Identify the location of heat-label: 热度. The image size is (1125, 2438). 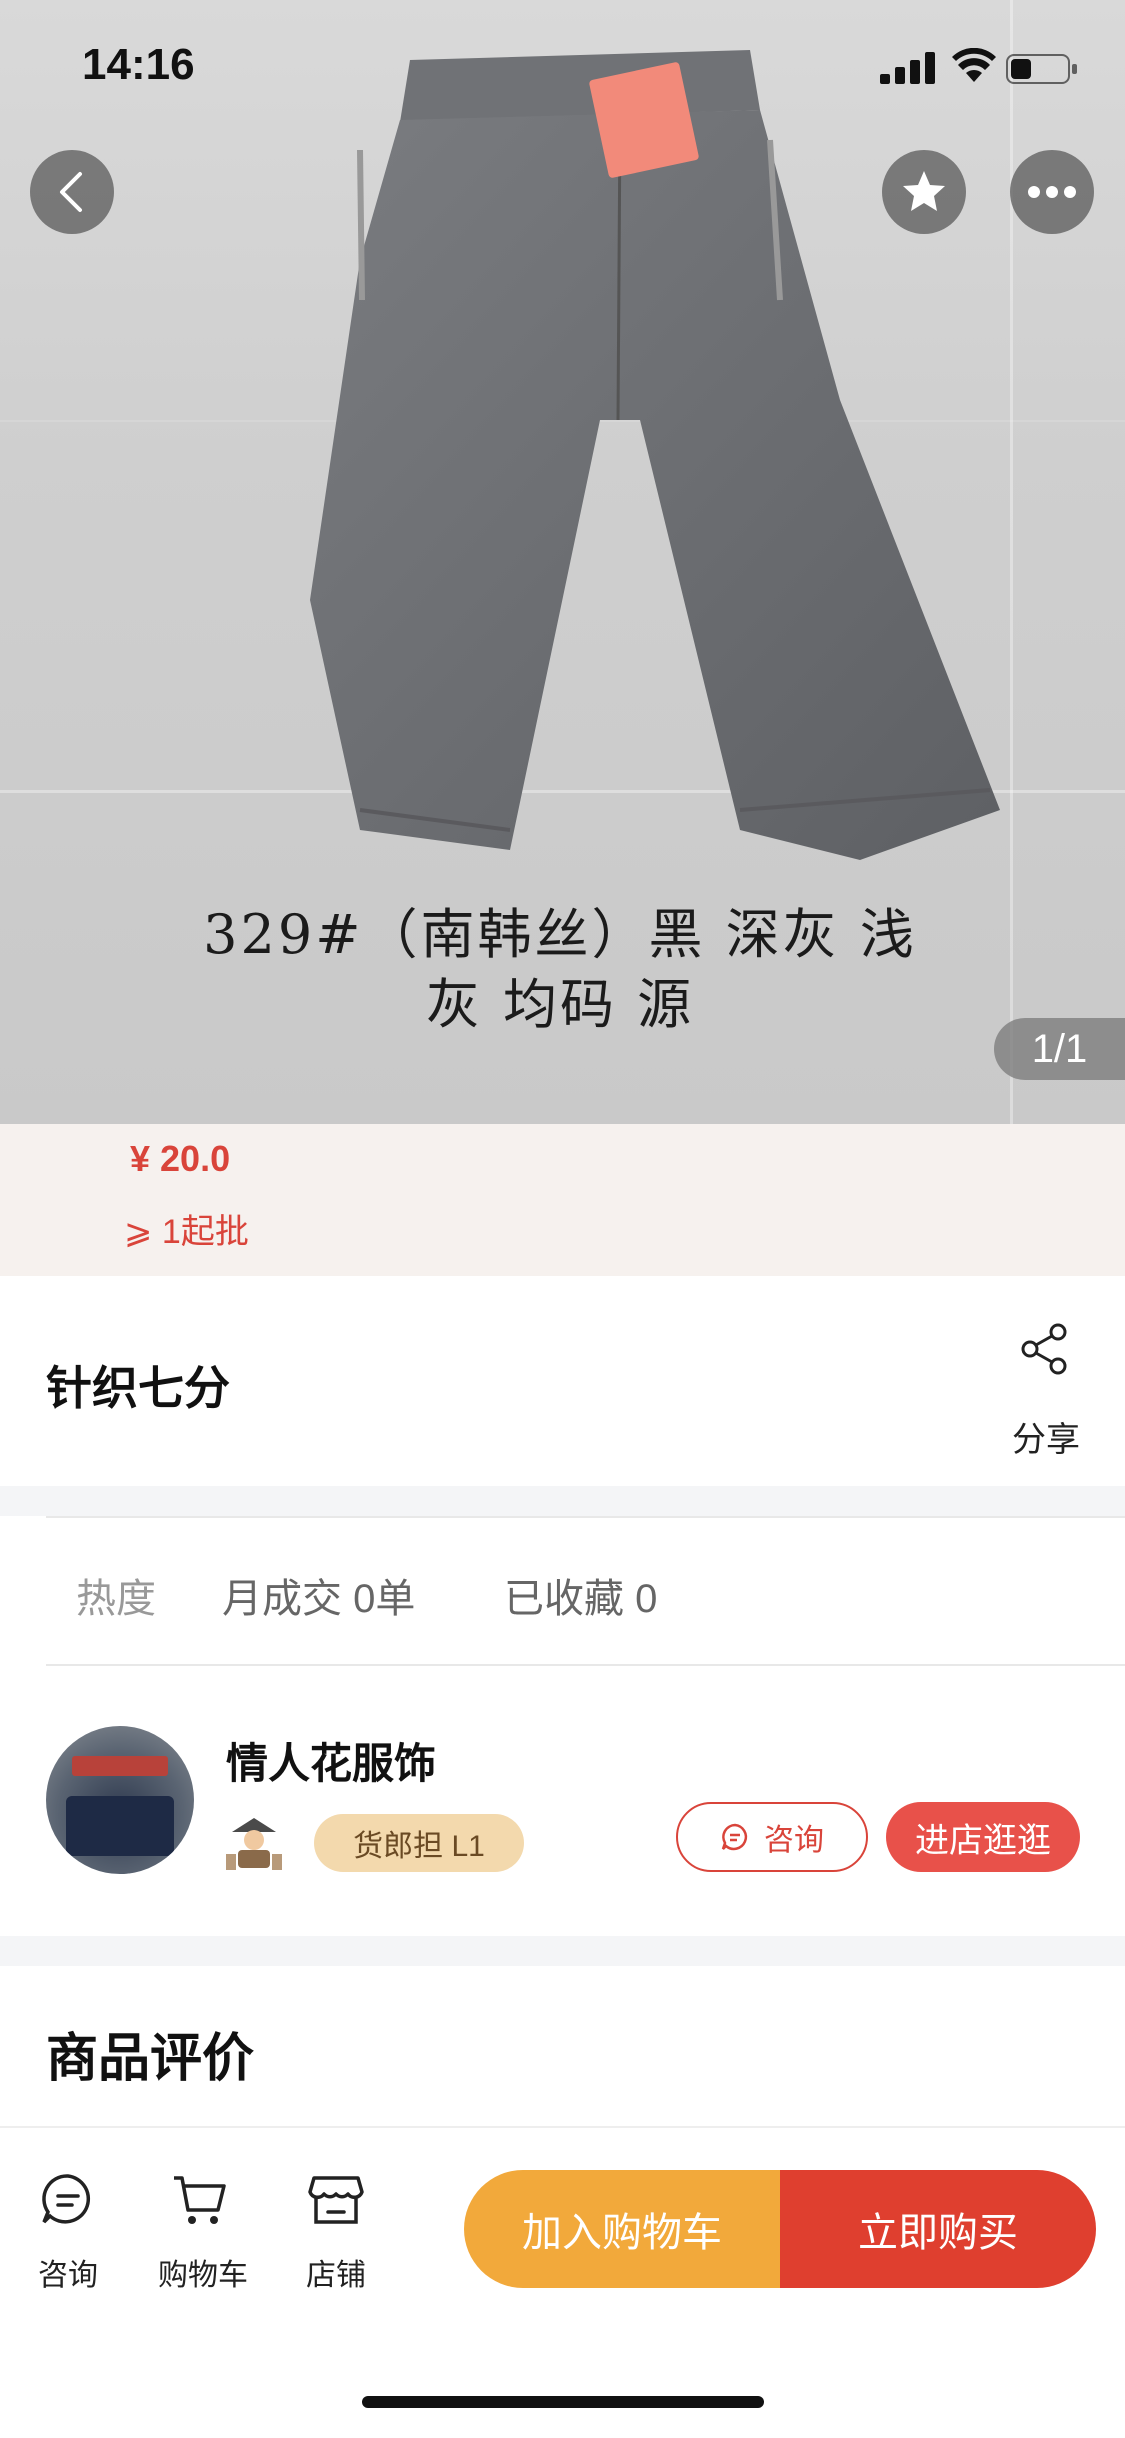
(116, 1599).